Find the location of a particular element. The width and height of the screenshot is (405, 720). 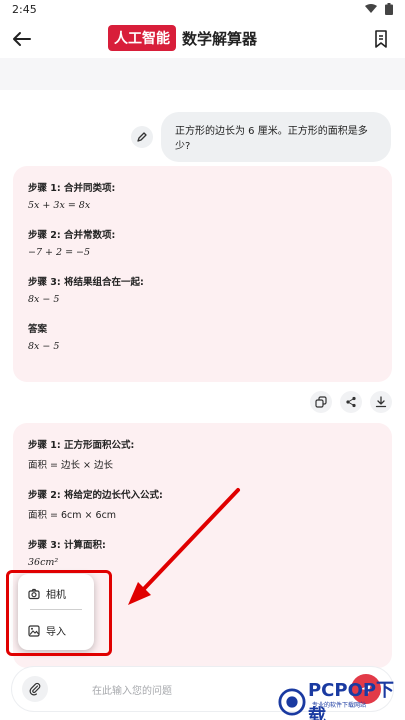

step-heading: 步骤 2: 将给定的边长代入公式: is located at coordinates (95, 495).